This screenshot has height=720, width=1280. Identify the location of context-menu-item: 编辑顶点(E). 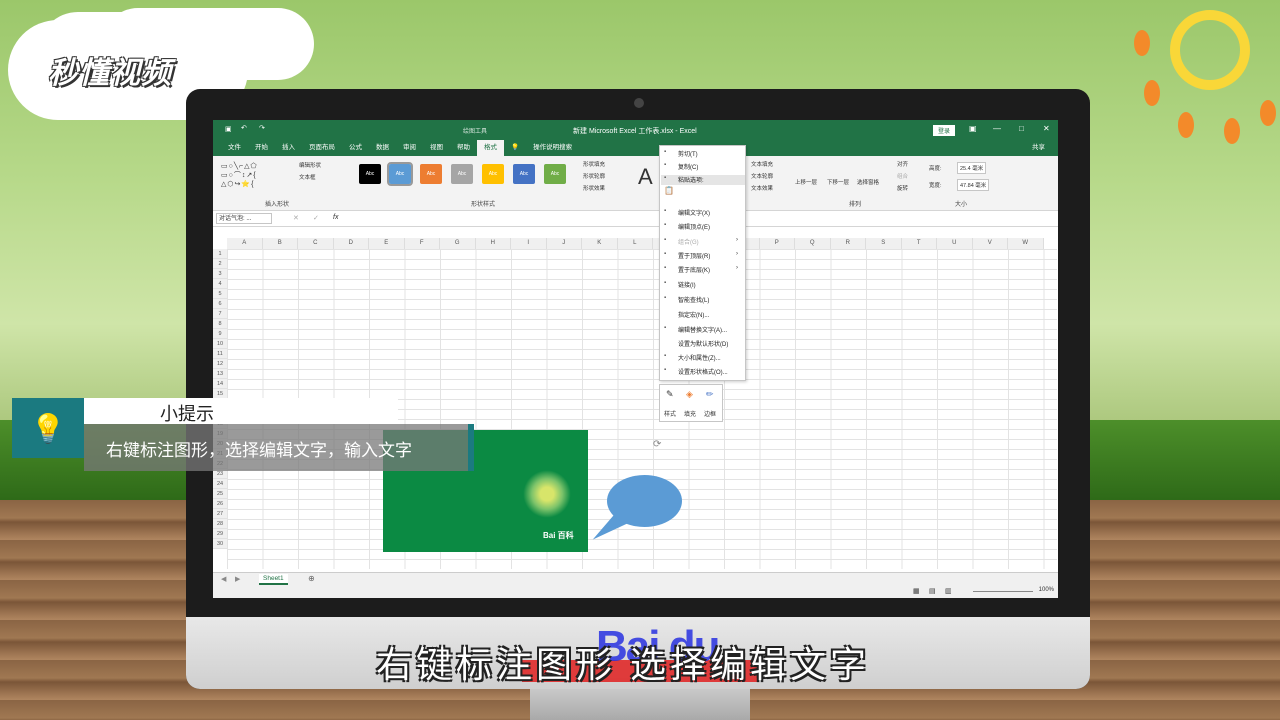
(694, 226).